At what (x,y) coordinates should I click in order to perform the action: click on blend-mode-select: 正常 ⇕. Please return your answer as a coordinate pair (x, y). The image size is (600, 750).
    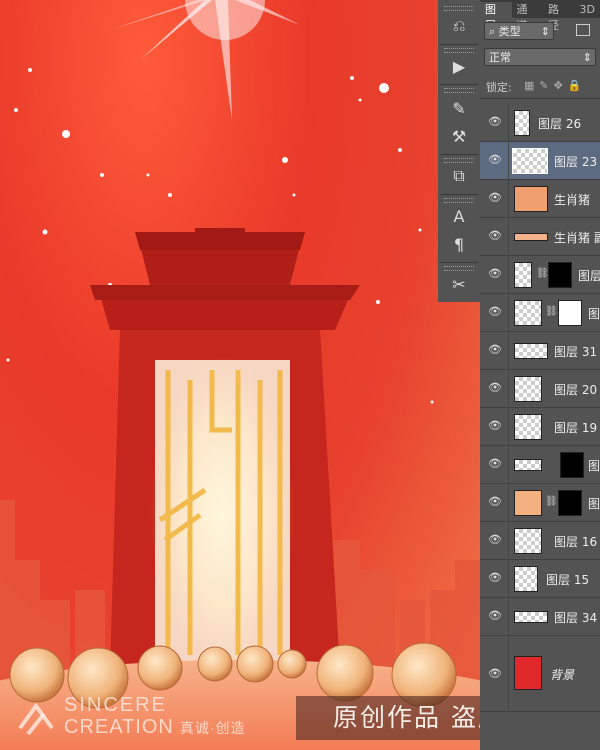
    Looking at the image, I should click on (540, 57).